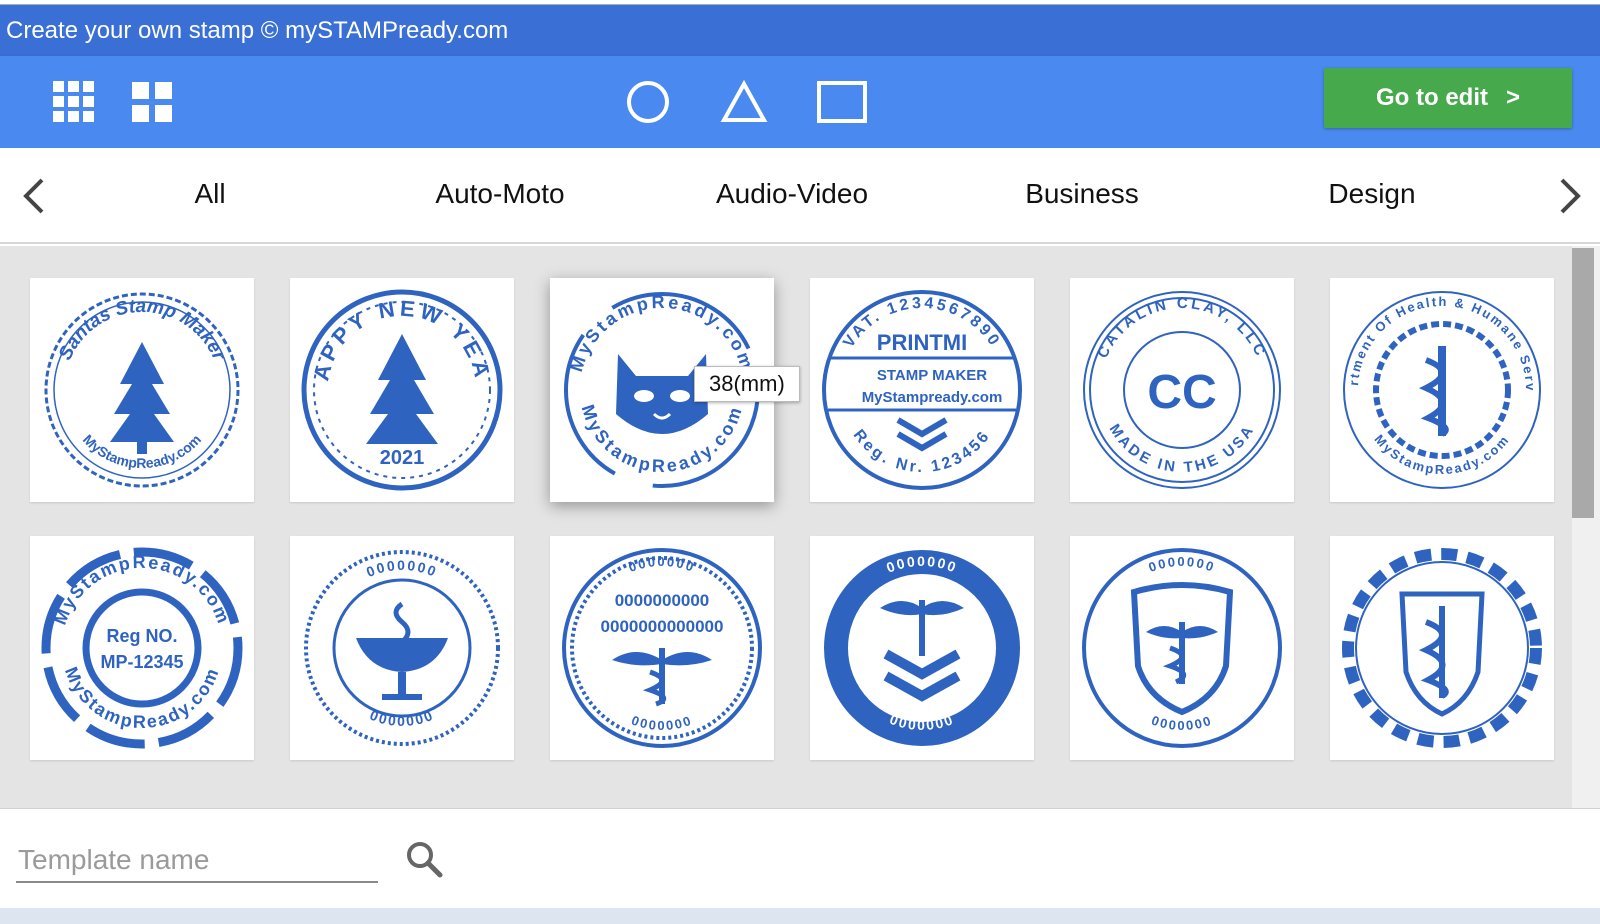 Image resolution: width=1600 pixels, height=924 pixels. I want to click on go-to-edit-label: Go to edit, so click(1432, 97).